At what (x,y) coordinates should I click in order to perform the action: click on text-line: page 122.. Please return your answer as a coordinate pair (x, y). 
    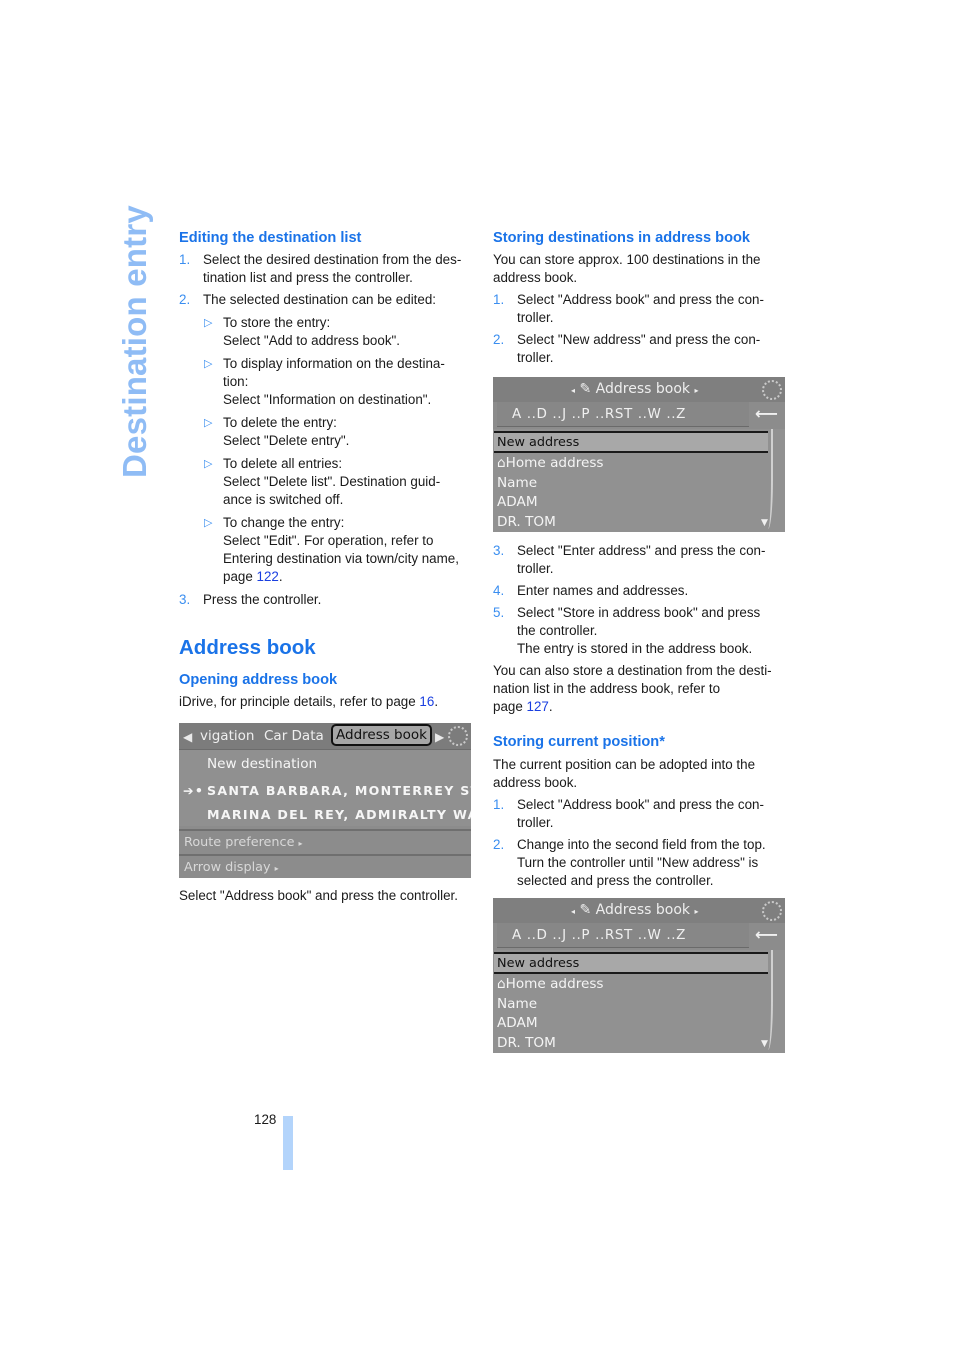
    Looking at the image, I should click on (349, 577).